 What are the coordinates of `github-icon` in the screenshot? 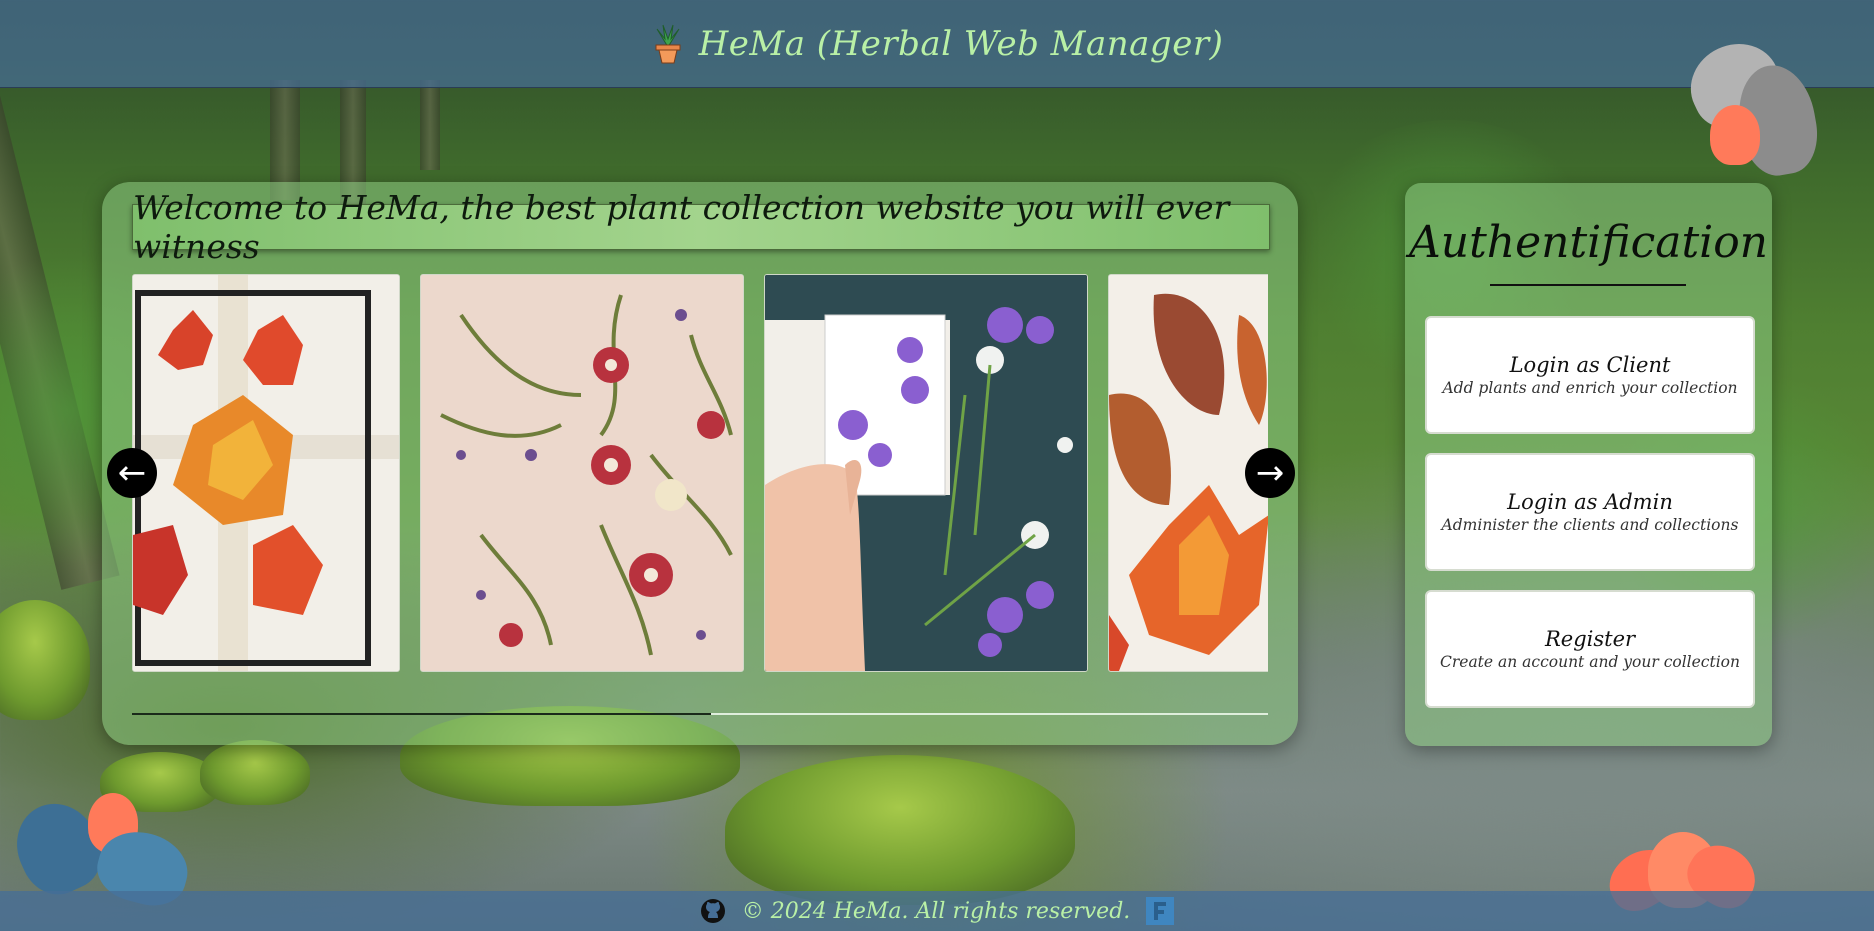 It's located at (713, 911).